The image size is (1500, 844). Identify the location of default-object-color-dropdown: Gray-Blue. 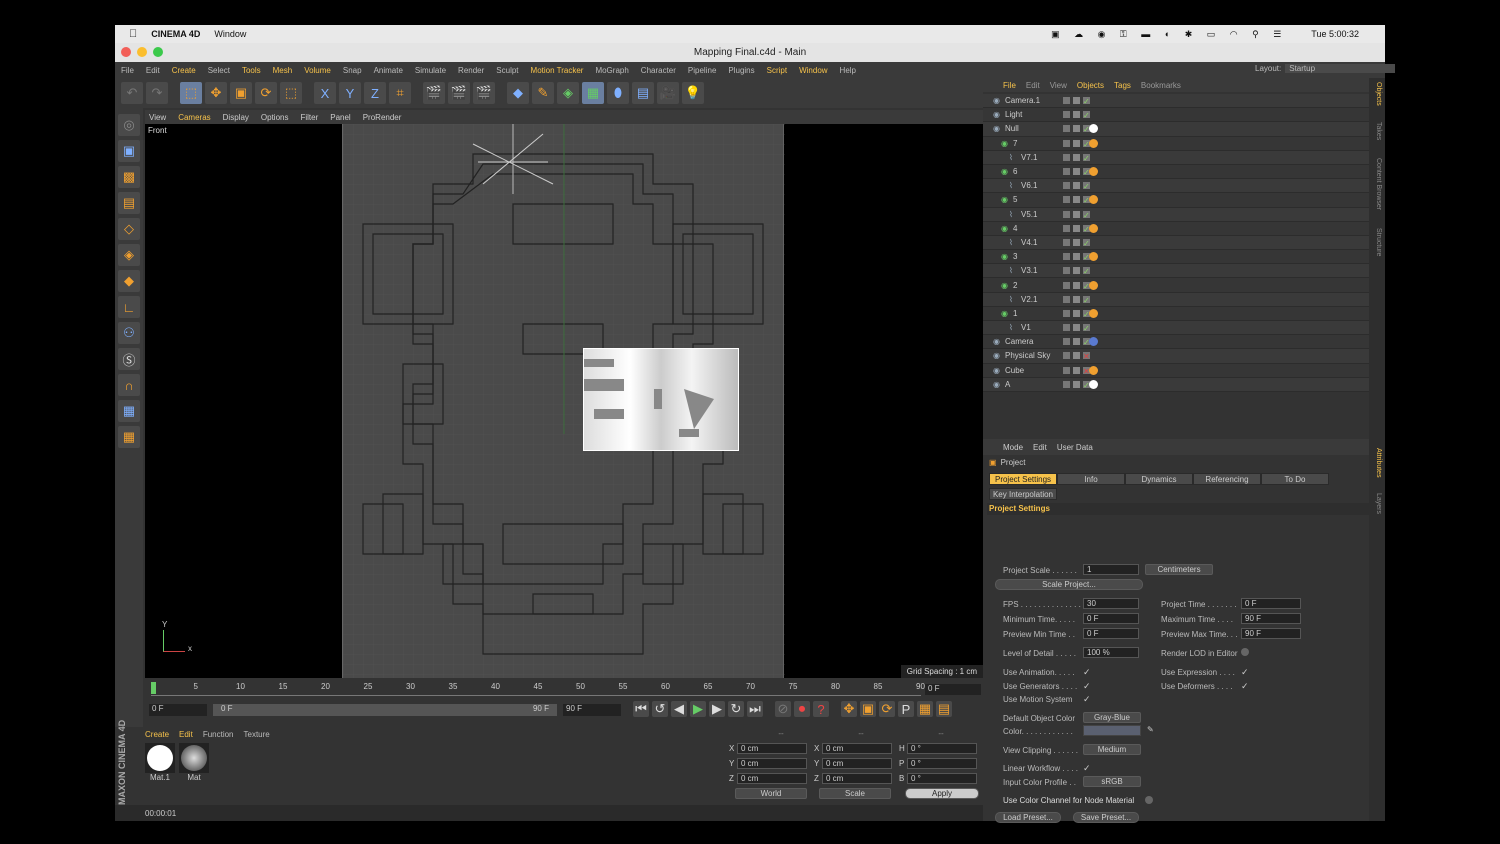
(1112, 717).